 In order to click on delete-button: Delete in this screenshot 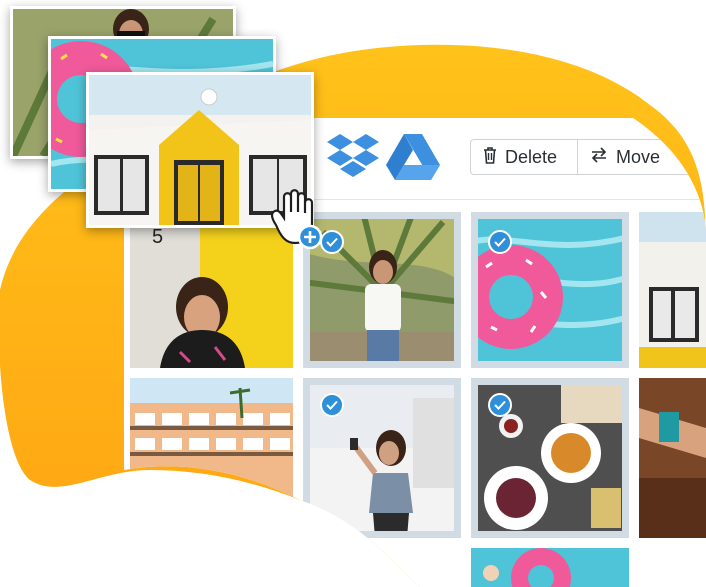, I will do `click(524, 157)`.